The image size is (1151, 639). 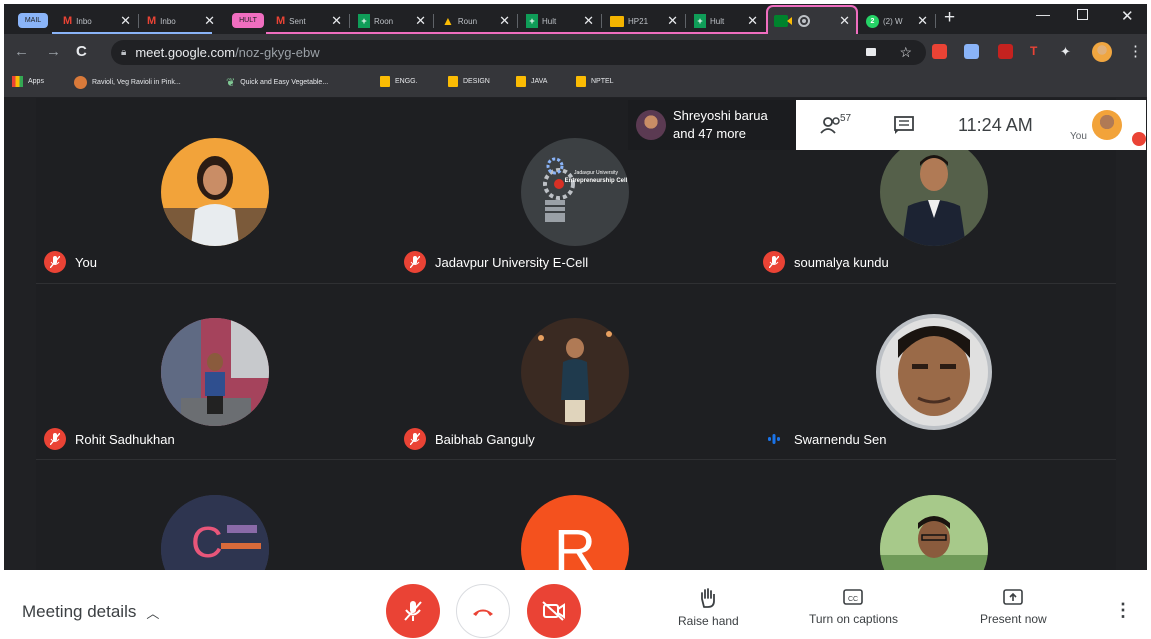 What do you see at coordinates (853, 597) in the screenshot?
I see `closed-captions-icon: CC` at bounding box center [853, 597].